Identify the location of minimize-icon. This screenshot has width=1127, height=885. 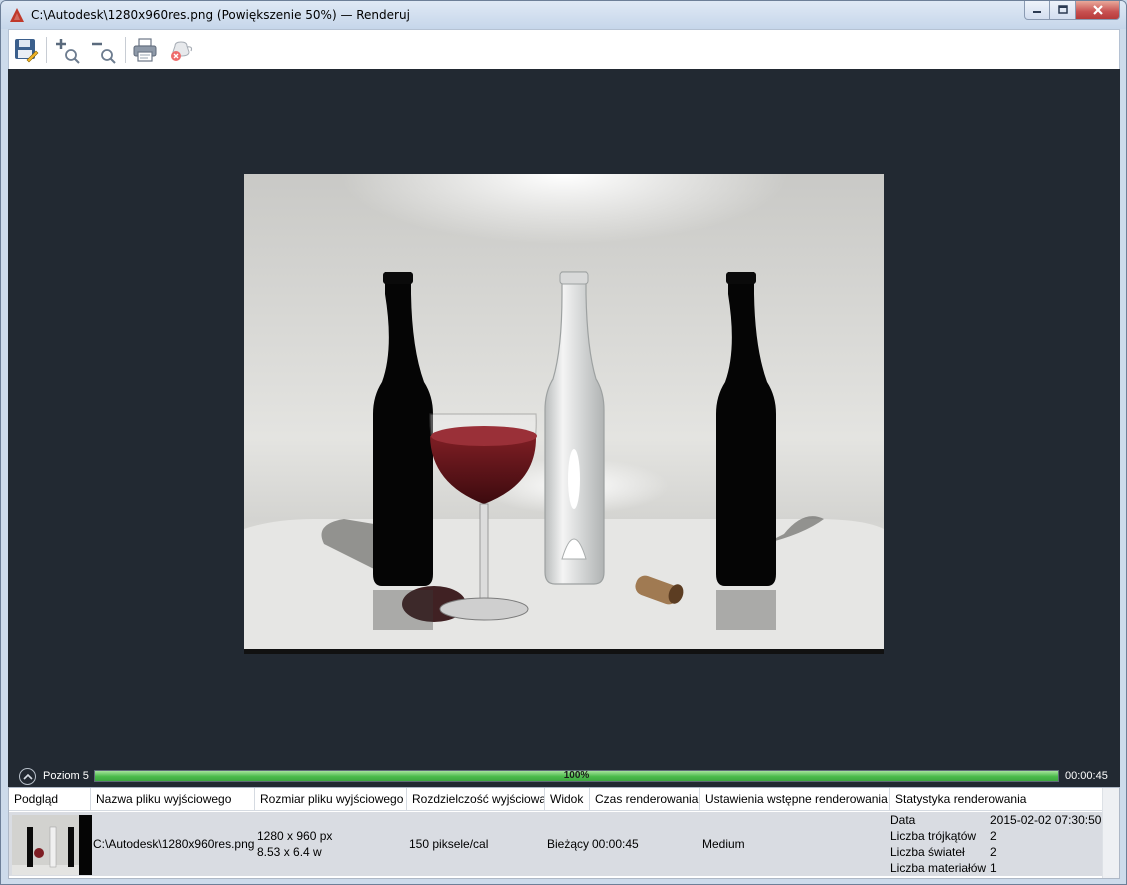
(1037, 12).